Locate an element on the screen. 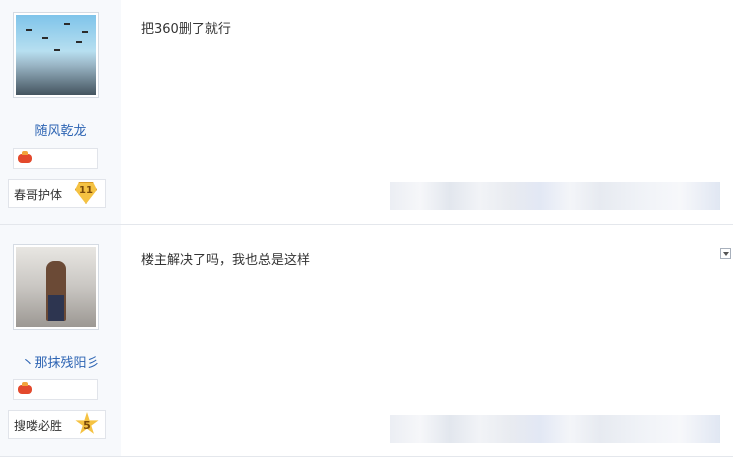 The image size is (733, 463). post-content: 楼主解决了吗，我也总是这样 is located at coordinates (226, 260).